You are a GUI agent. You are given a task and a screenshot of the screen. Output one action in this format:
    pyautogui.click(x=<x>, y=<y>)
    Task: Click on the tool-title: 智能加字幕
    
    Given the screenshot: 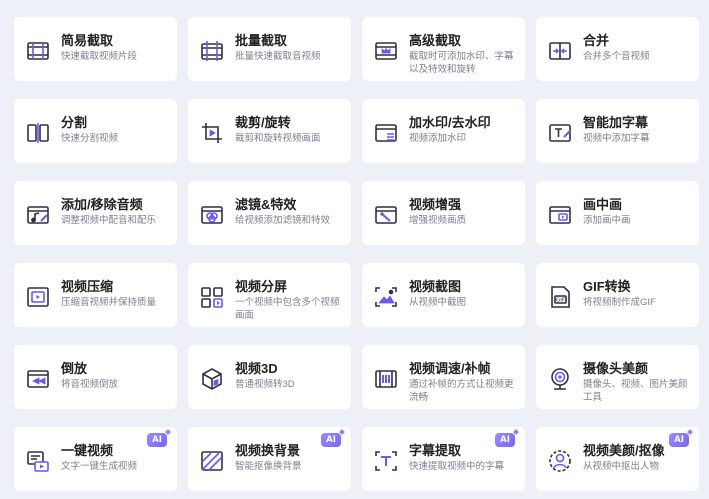 What is the action you would take?
    pyautogui.click(x=616, y=122)
    